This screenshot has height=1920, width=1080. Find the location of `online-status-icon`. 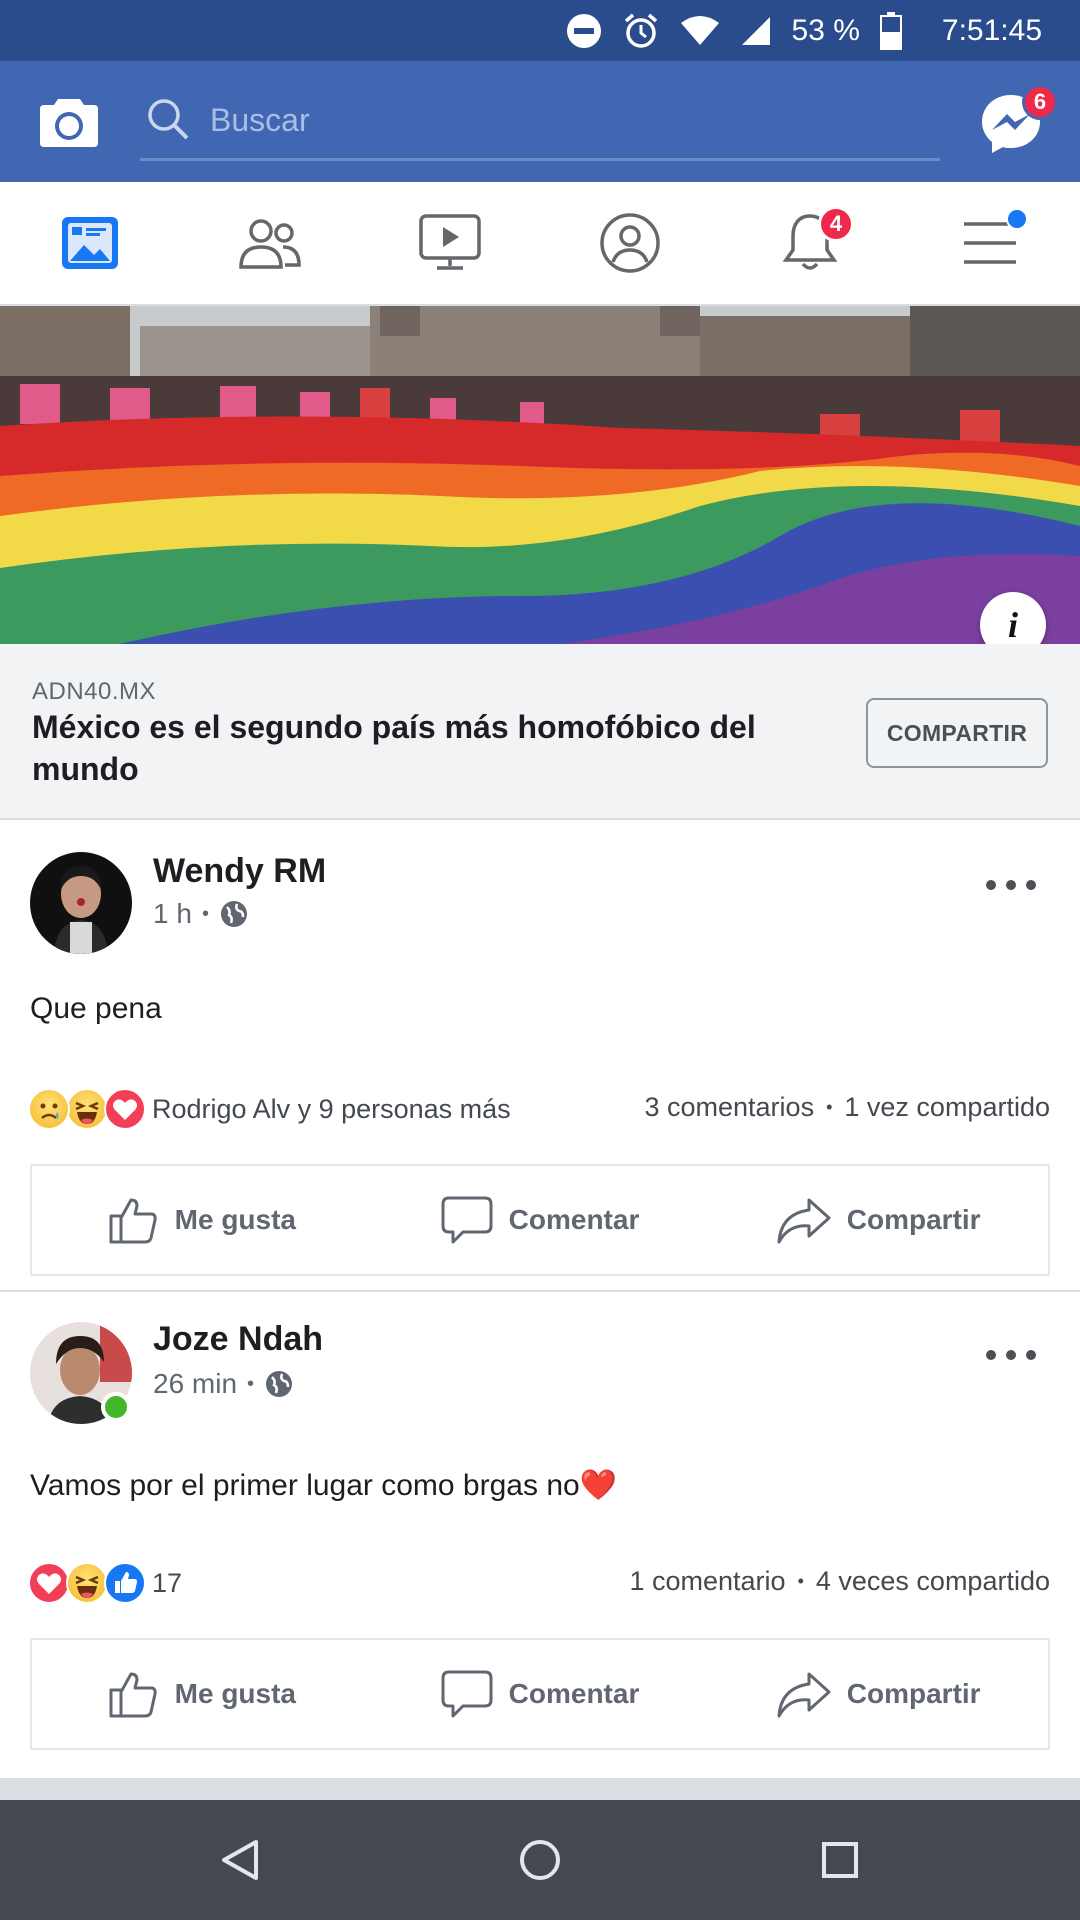

online-status-icon is located at coordinates (116, 1407).